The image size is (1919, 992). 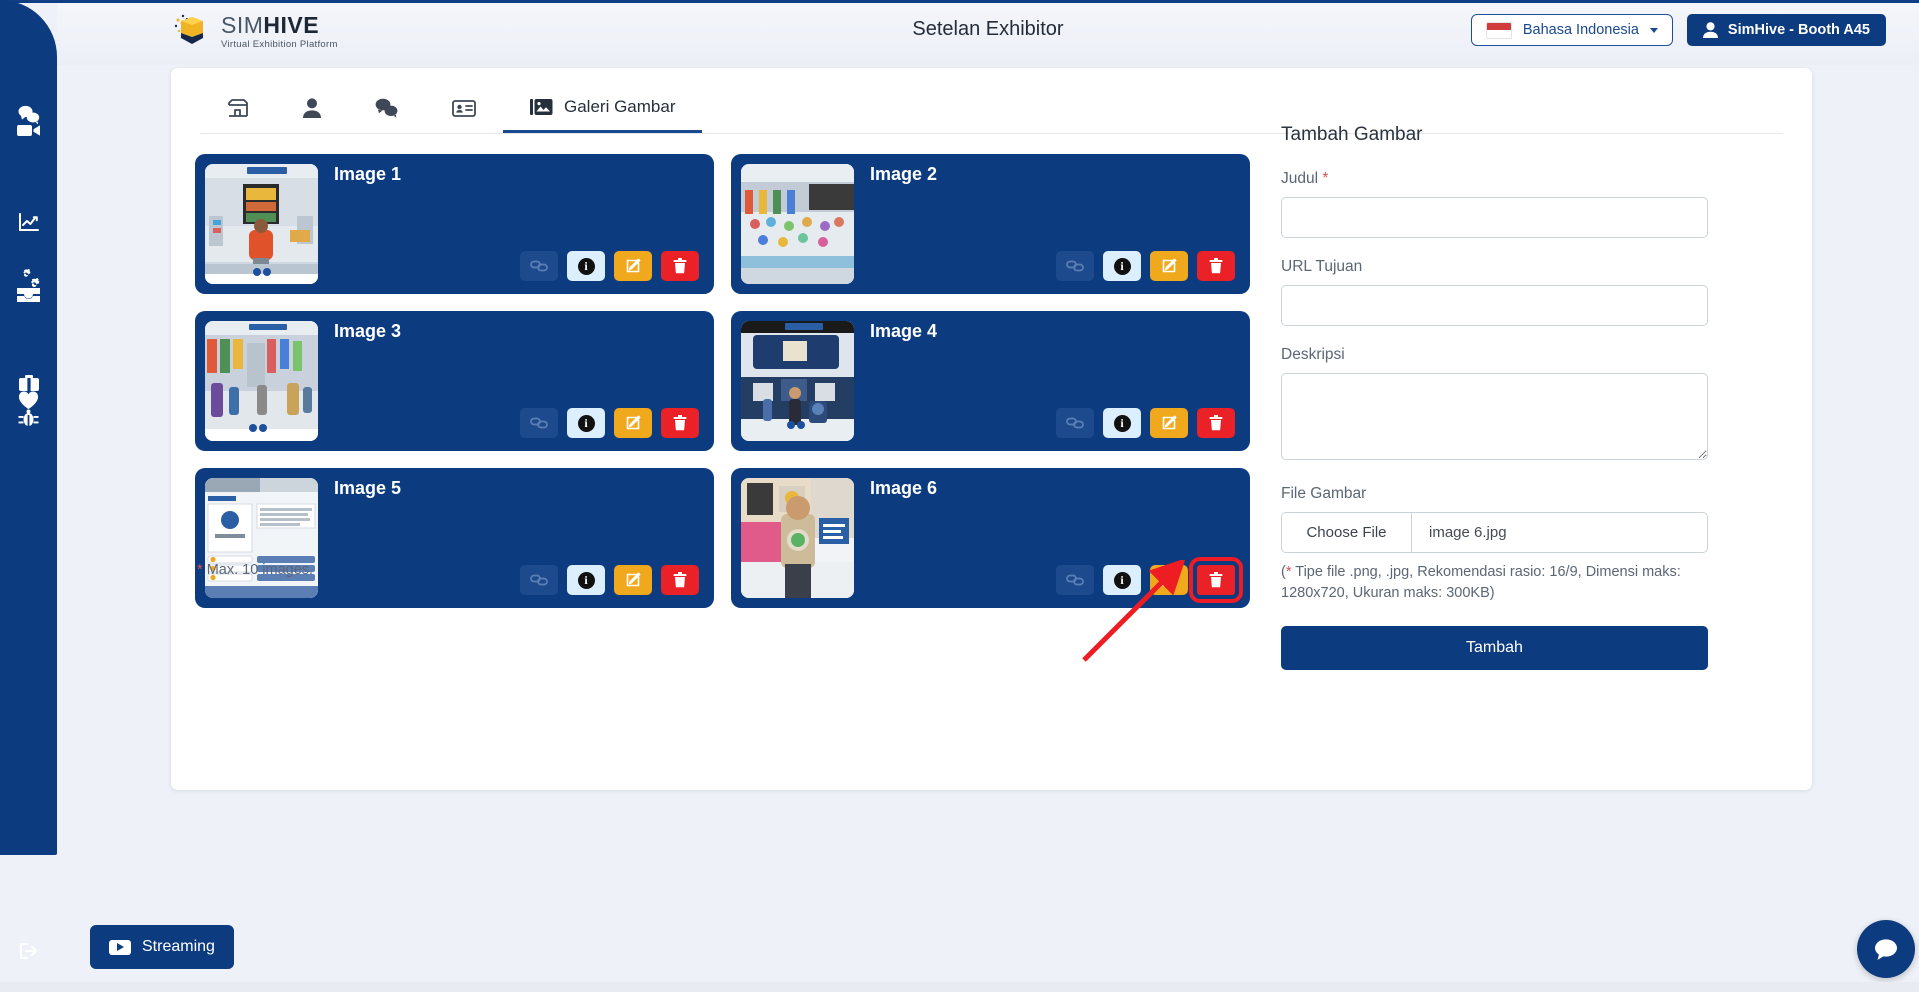 I want to click on form-heading: Tambah Gambar, so click(x=1352, y=134).